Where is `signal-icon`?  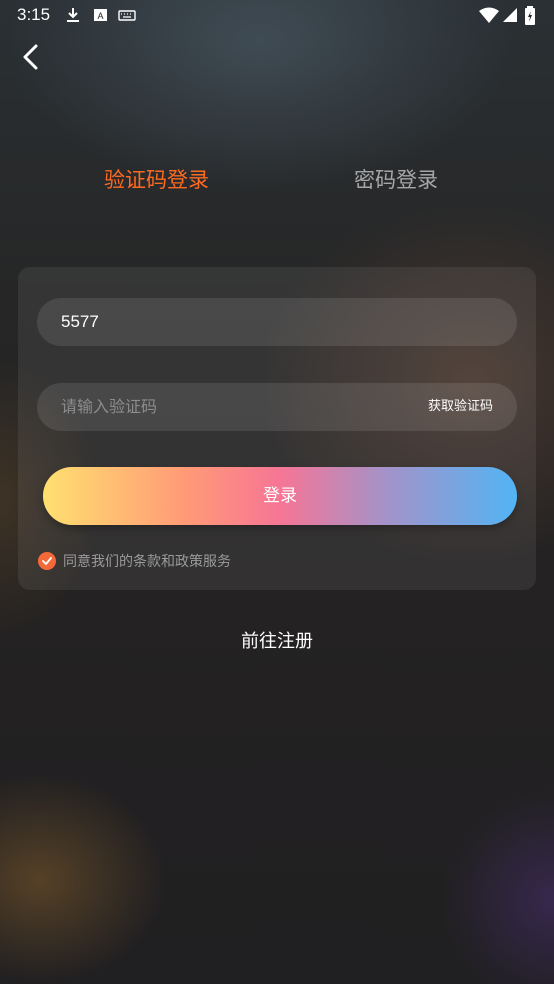 signal-icon is located at coordinates (510, 17).